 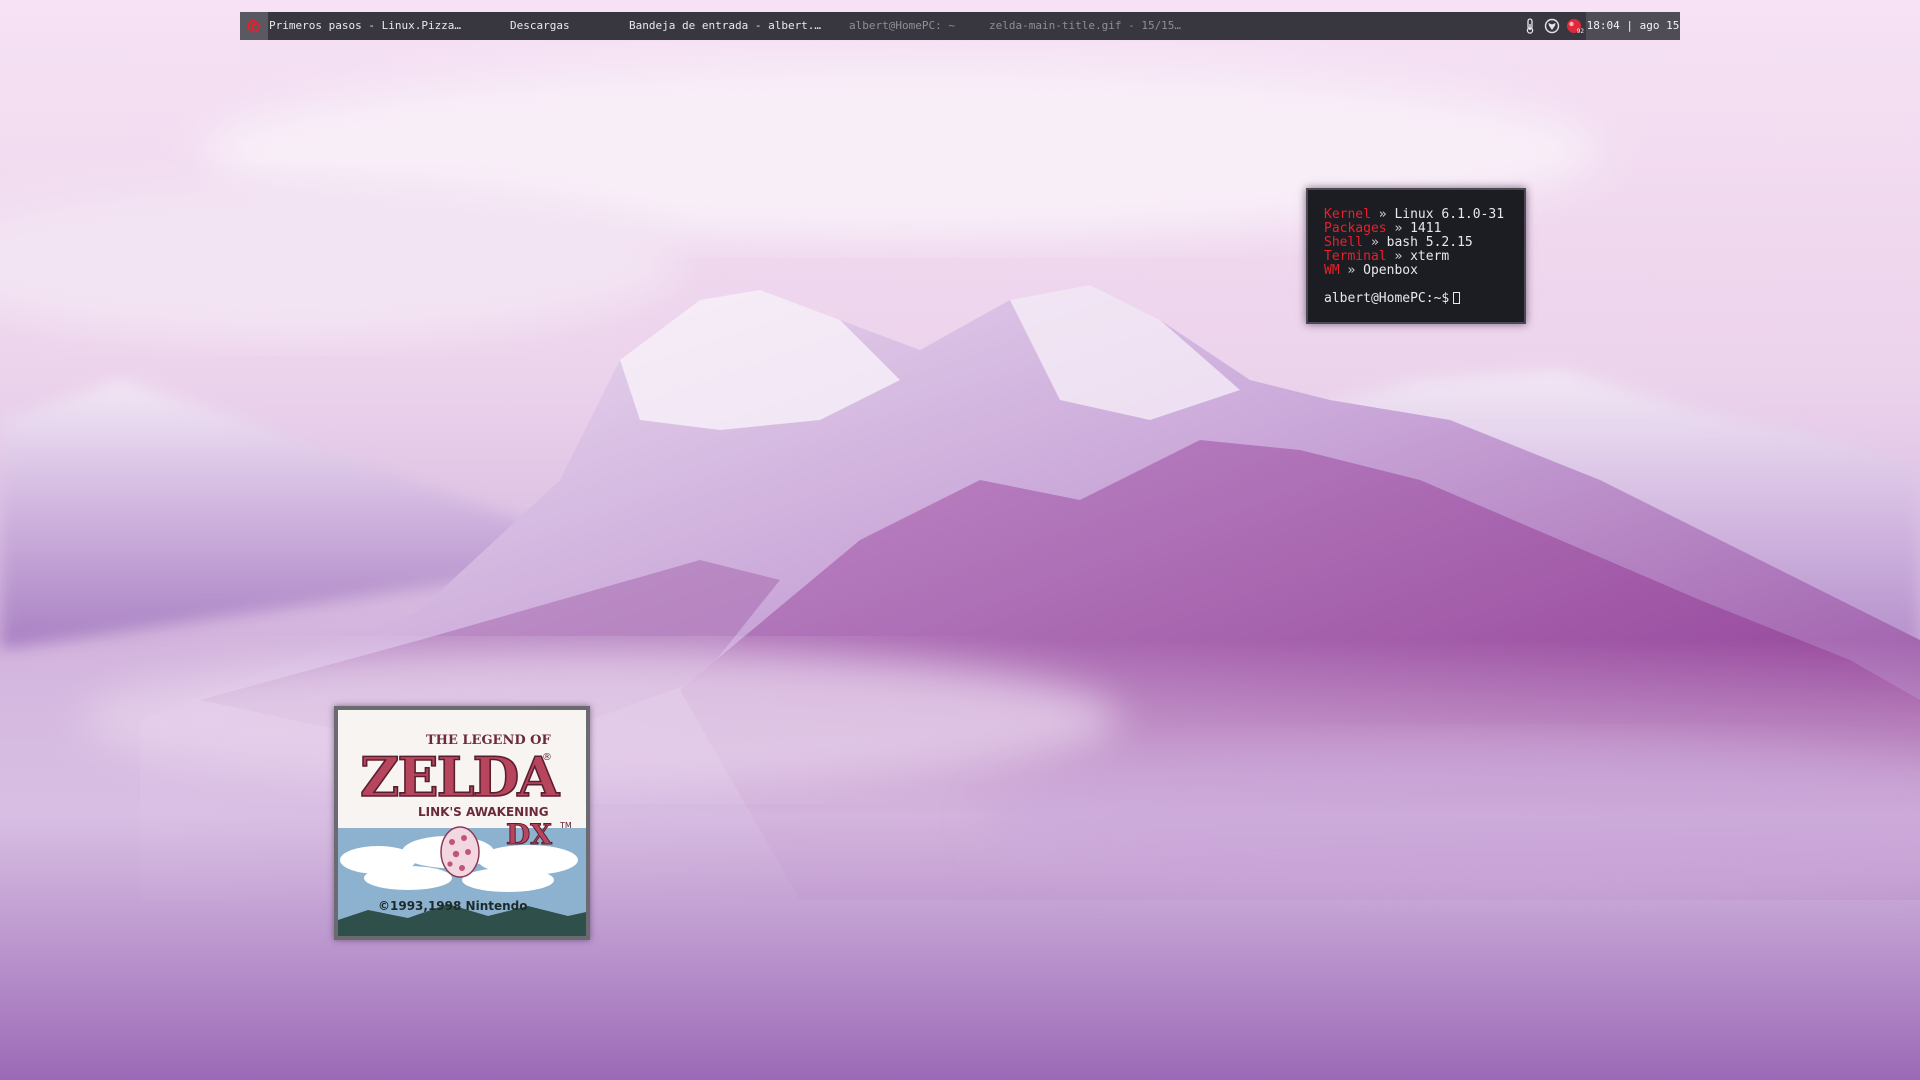 What do you see at coordinates (1580, 31) in the screenshot?
I see `notification-count: 92` at bounding box center [1580, 31].